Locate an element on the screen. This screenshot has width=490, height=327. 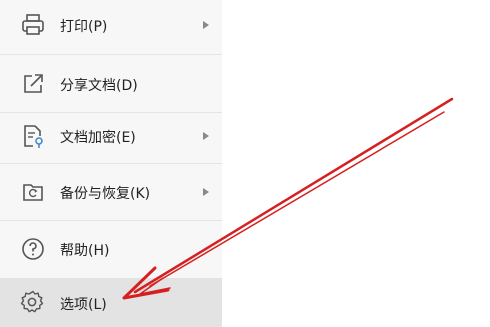
menu-item-backup-restore: 备份与恢复(K) is located at coordinates (111, 192).